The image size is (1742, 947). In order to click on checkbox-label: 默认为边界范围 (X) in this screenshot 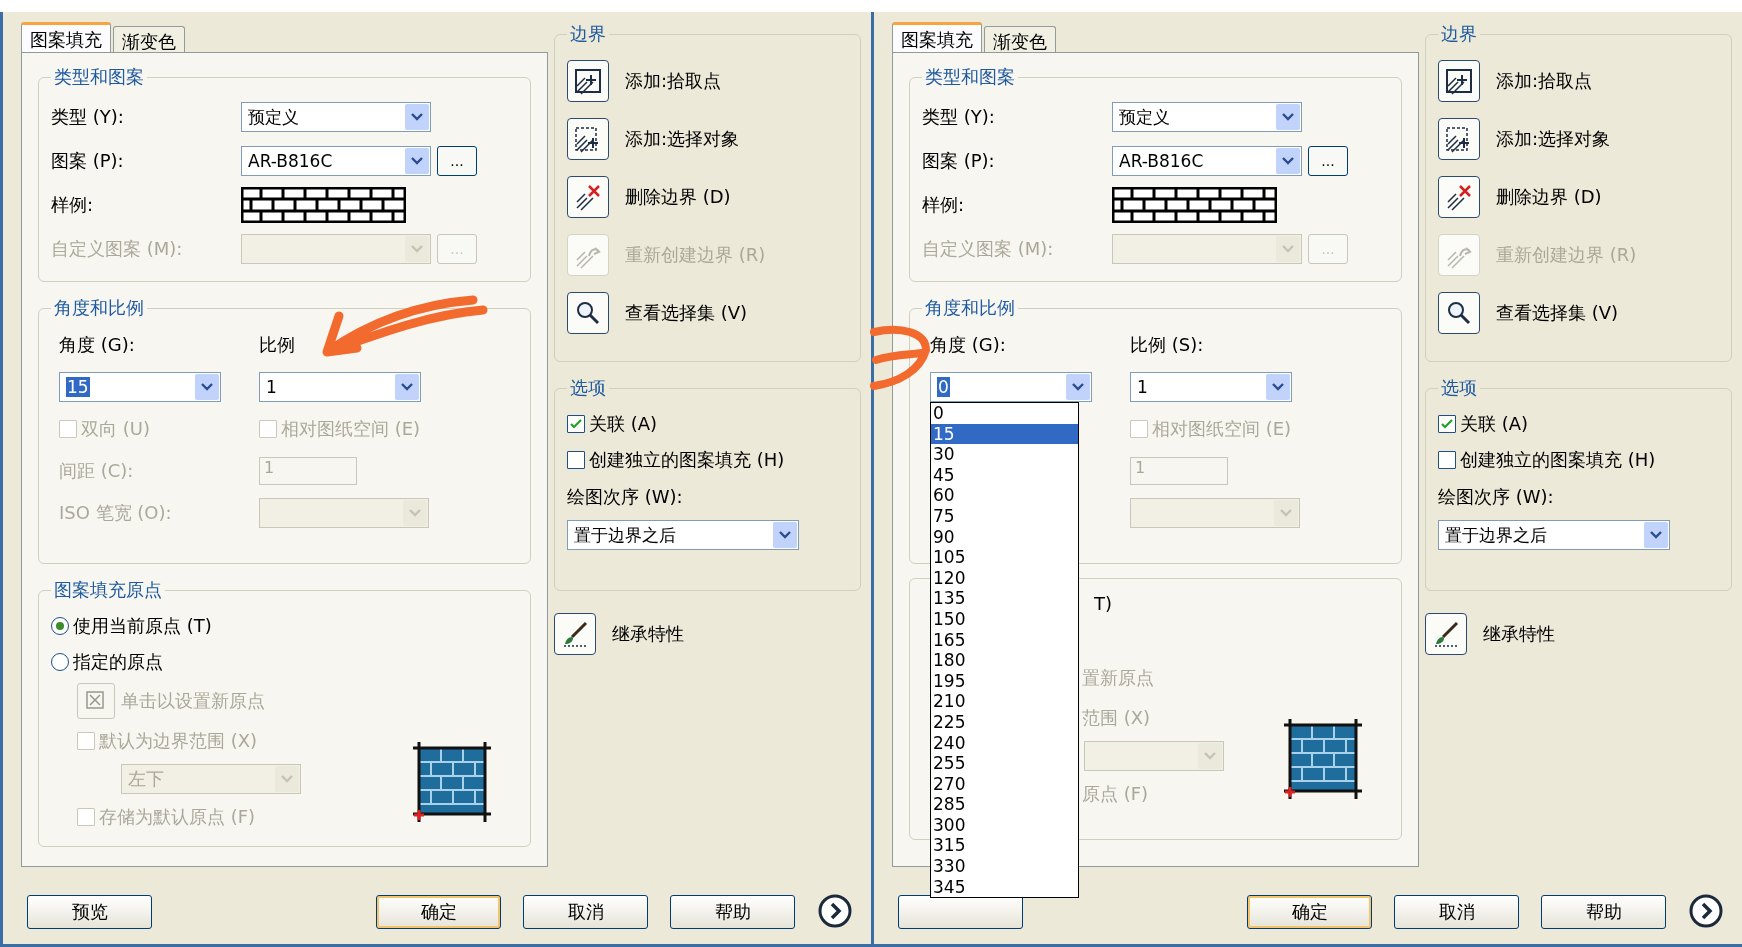, I will do `click(178, 741)`.